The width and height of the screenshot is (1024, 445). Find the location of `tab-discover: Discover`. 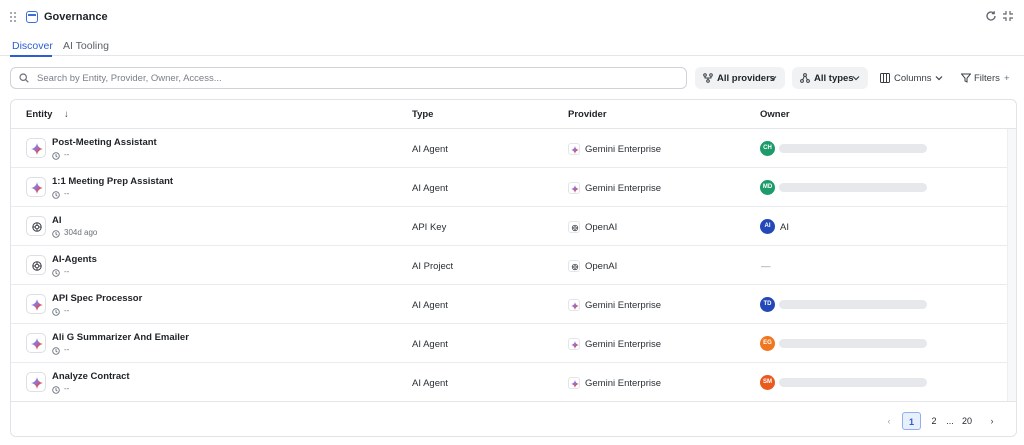

tab-discover: Discover is located at coordinates (32, 46).